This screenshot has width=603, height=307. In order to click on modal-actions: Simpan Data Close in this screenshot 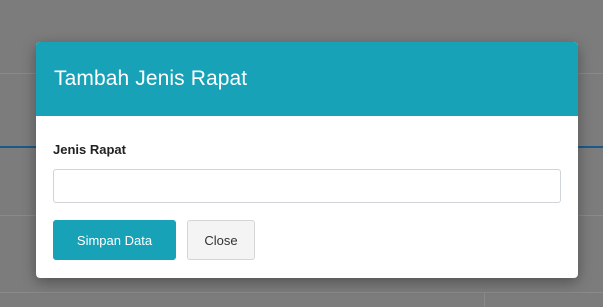, I will do `click(307, 240)`.